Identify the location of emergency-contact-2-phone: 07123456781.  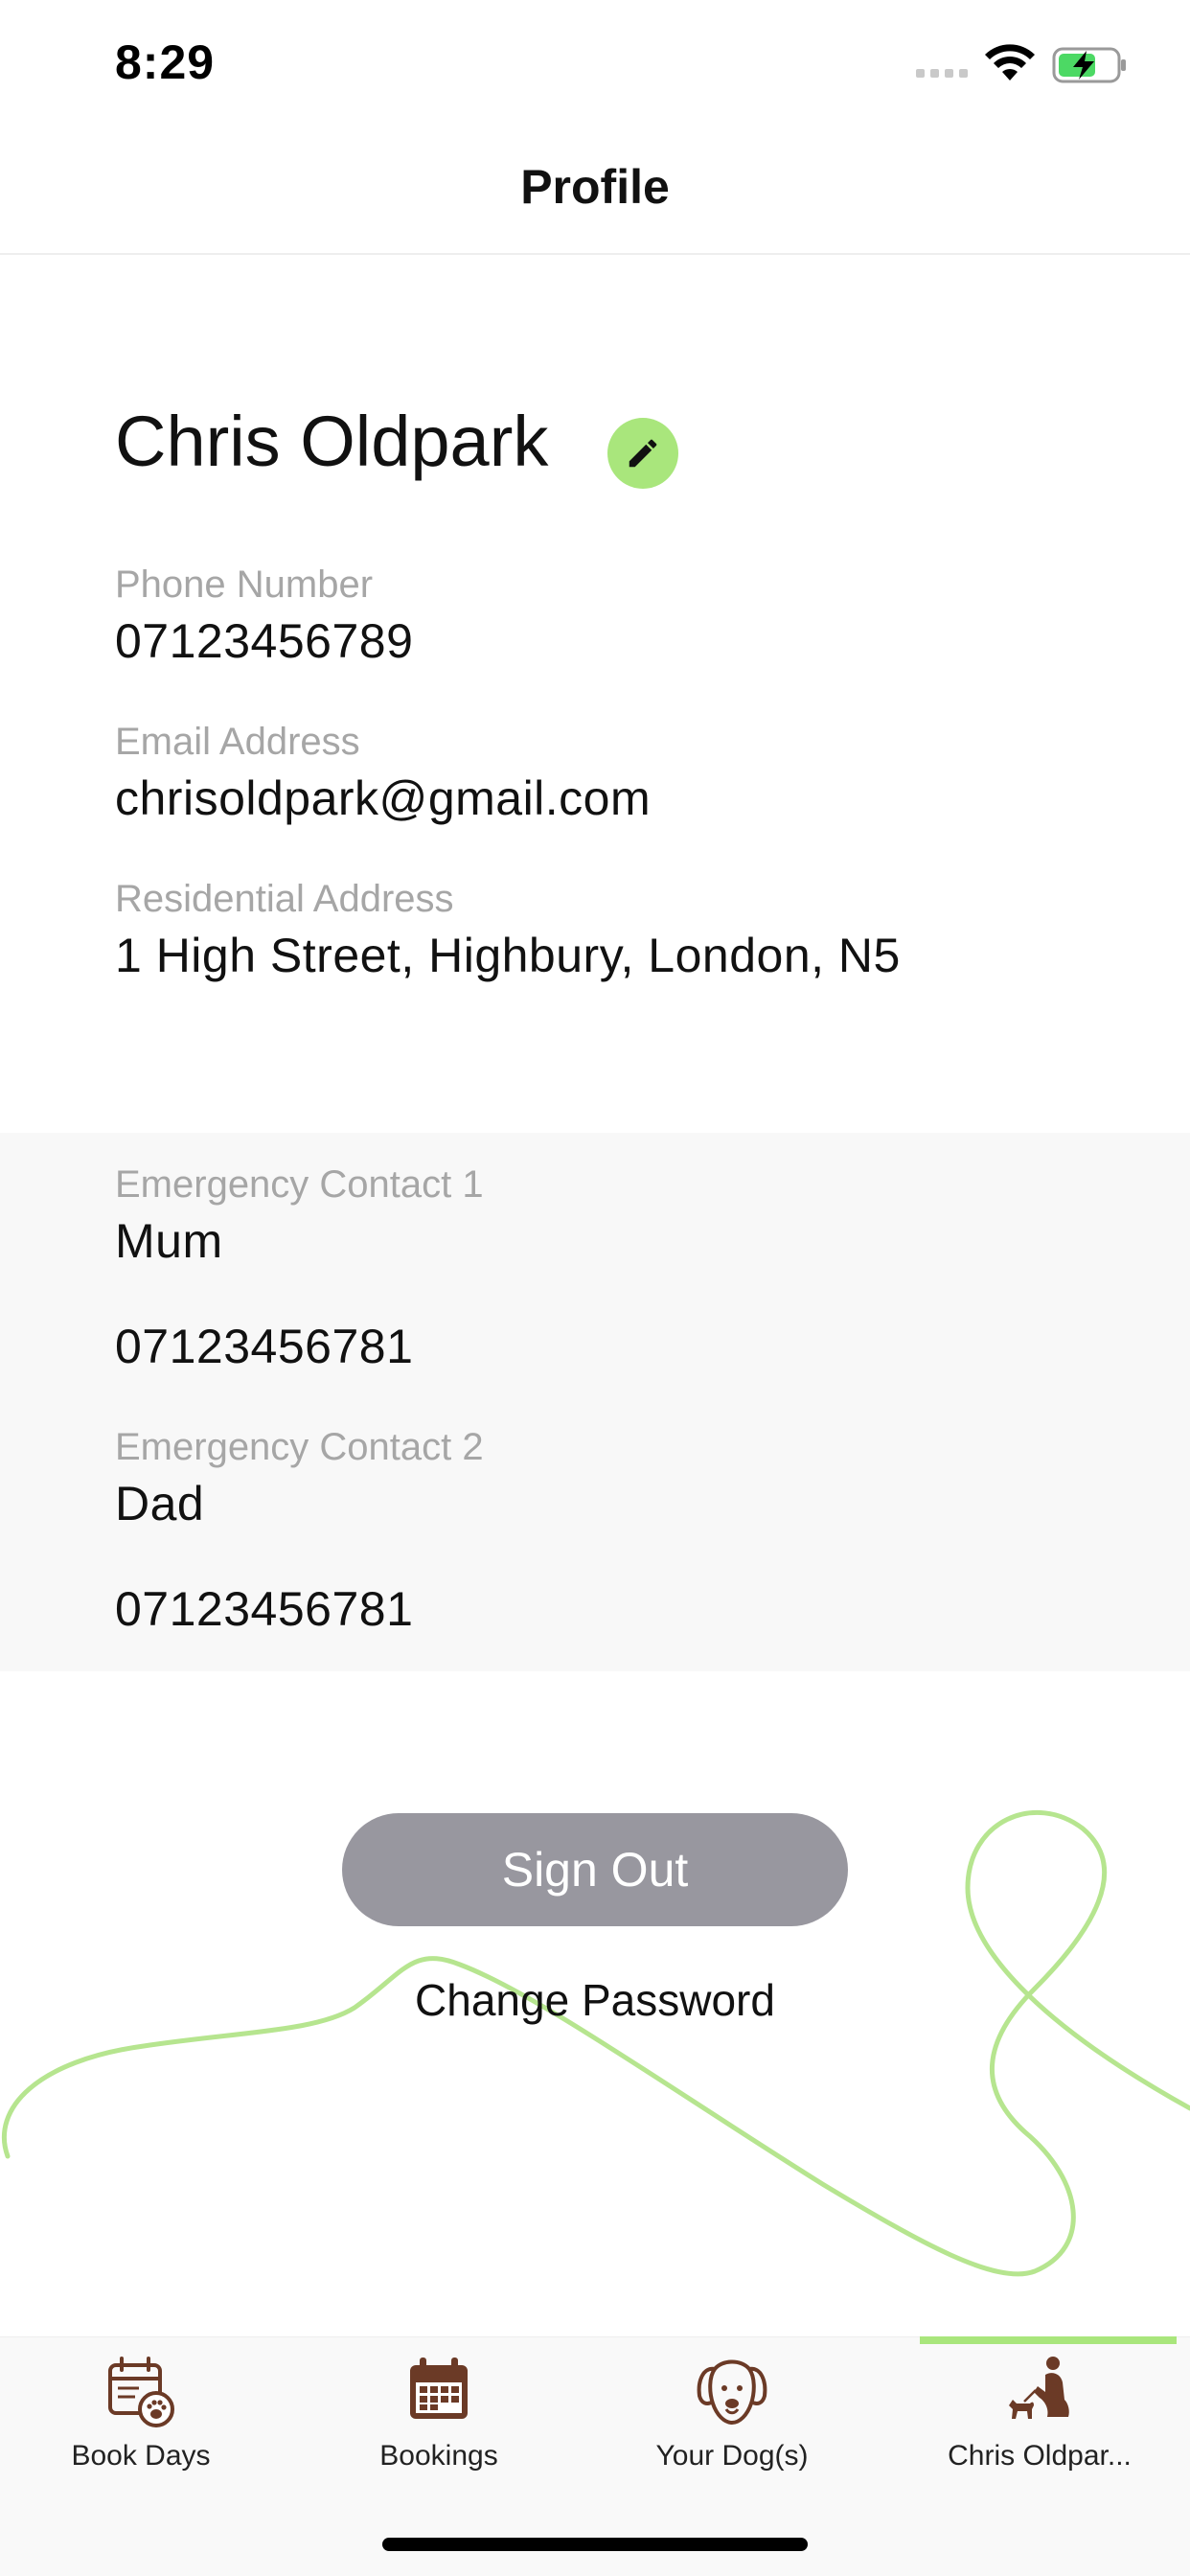
(264, 1609).